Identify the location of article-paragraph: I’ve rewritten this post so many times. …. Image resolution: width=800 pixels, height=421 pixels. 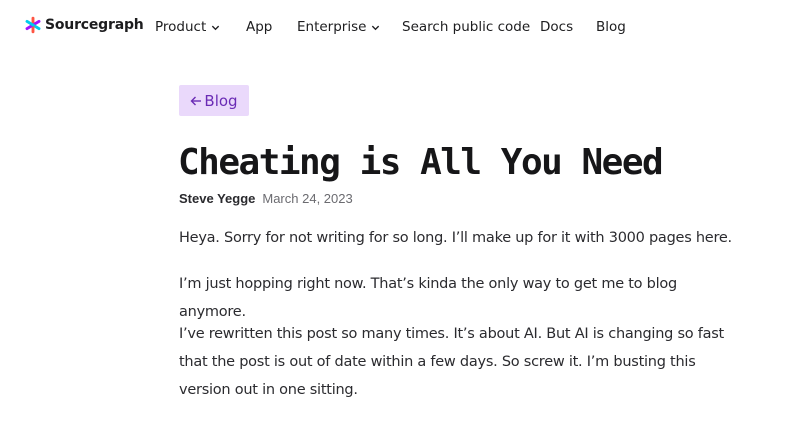
(451, 362).